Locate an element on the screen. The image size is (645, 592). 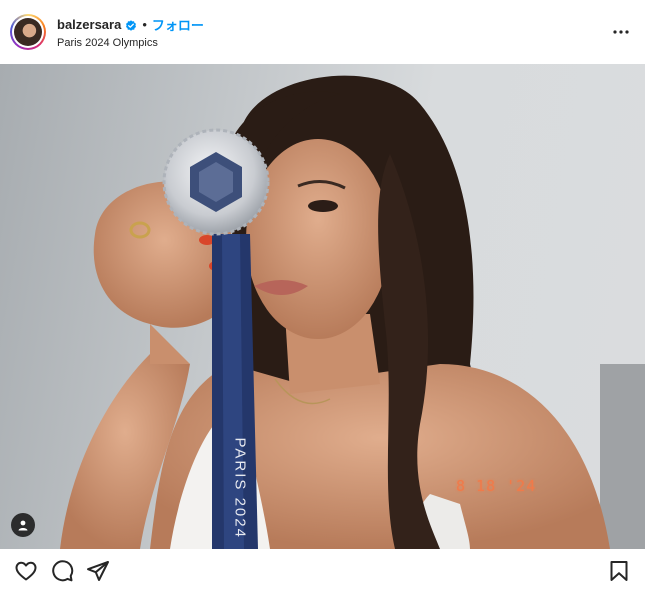
avatar-image is located at coordinates (28, 32).